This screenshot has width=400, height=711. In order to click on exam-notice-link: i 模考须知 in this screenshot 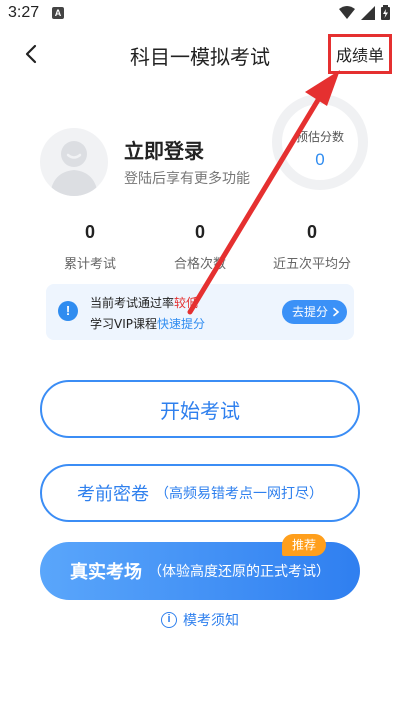, I will do `click(200, 620)`.